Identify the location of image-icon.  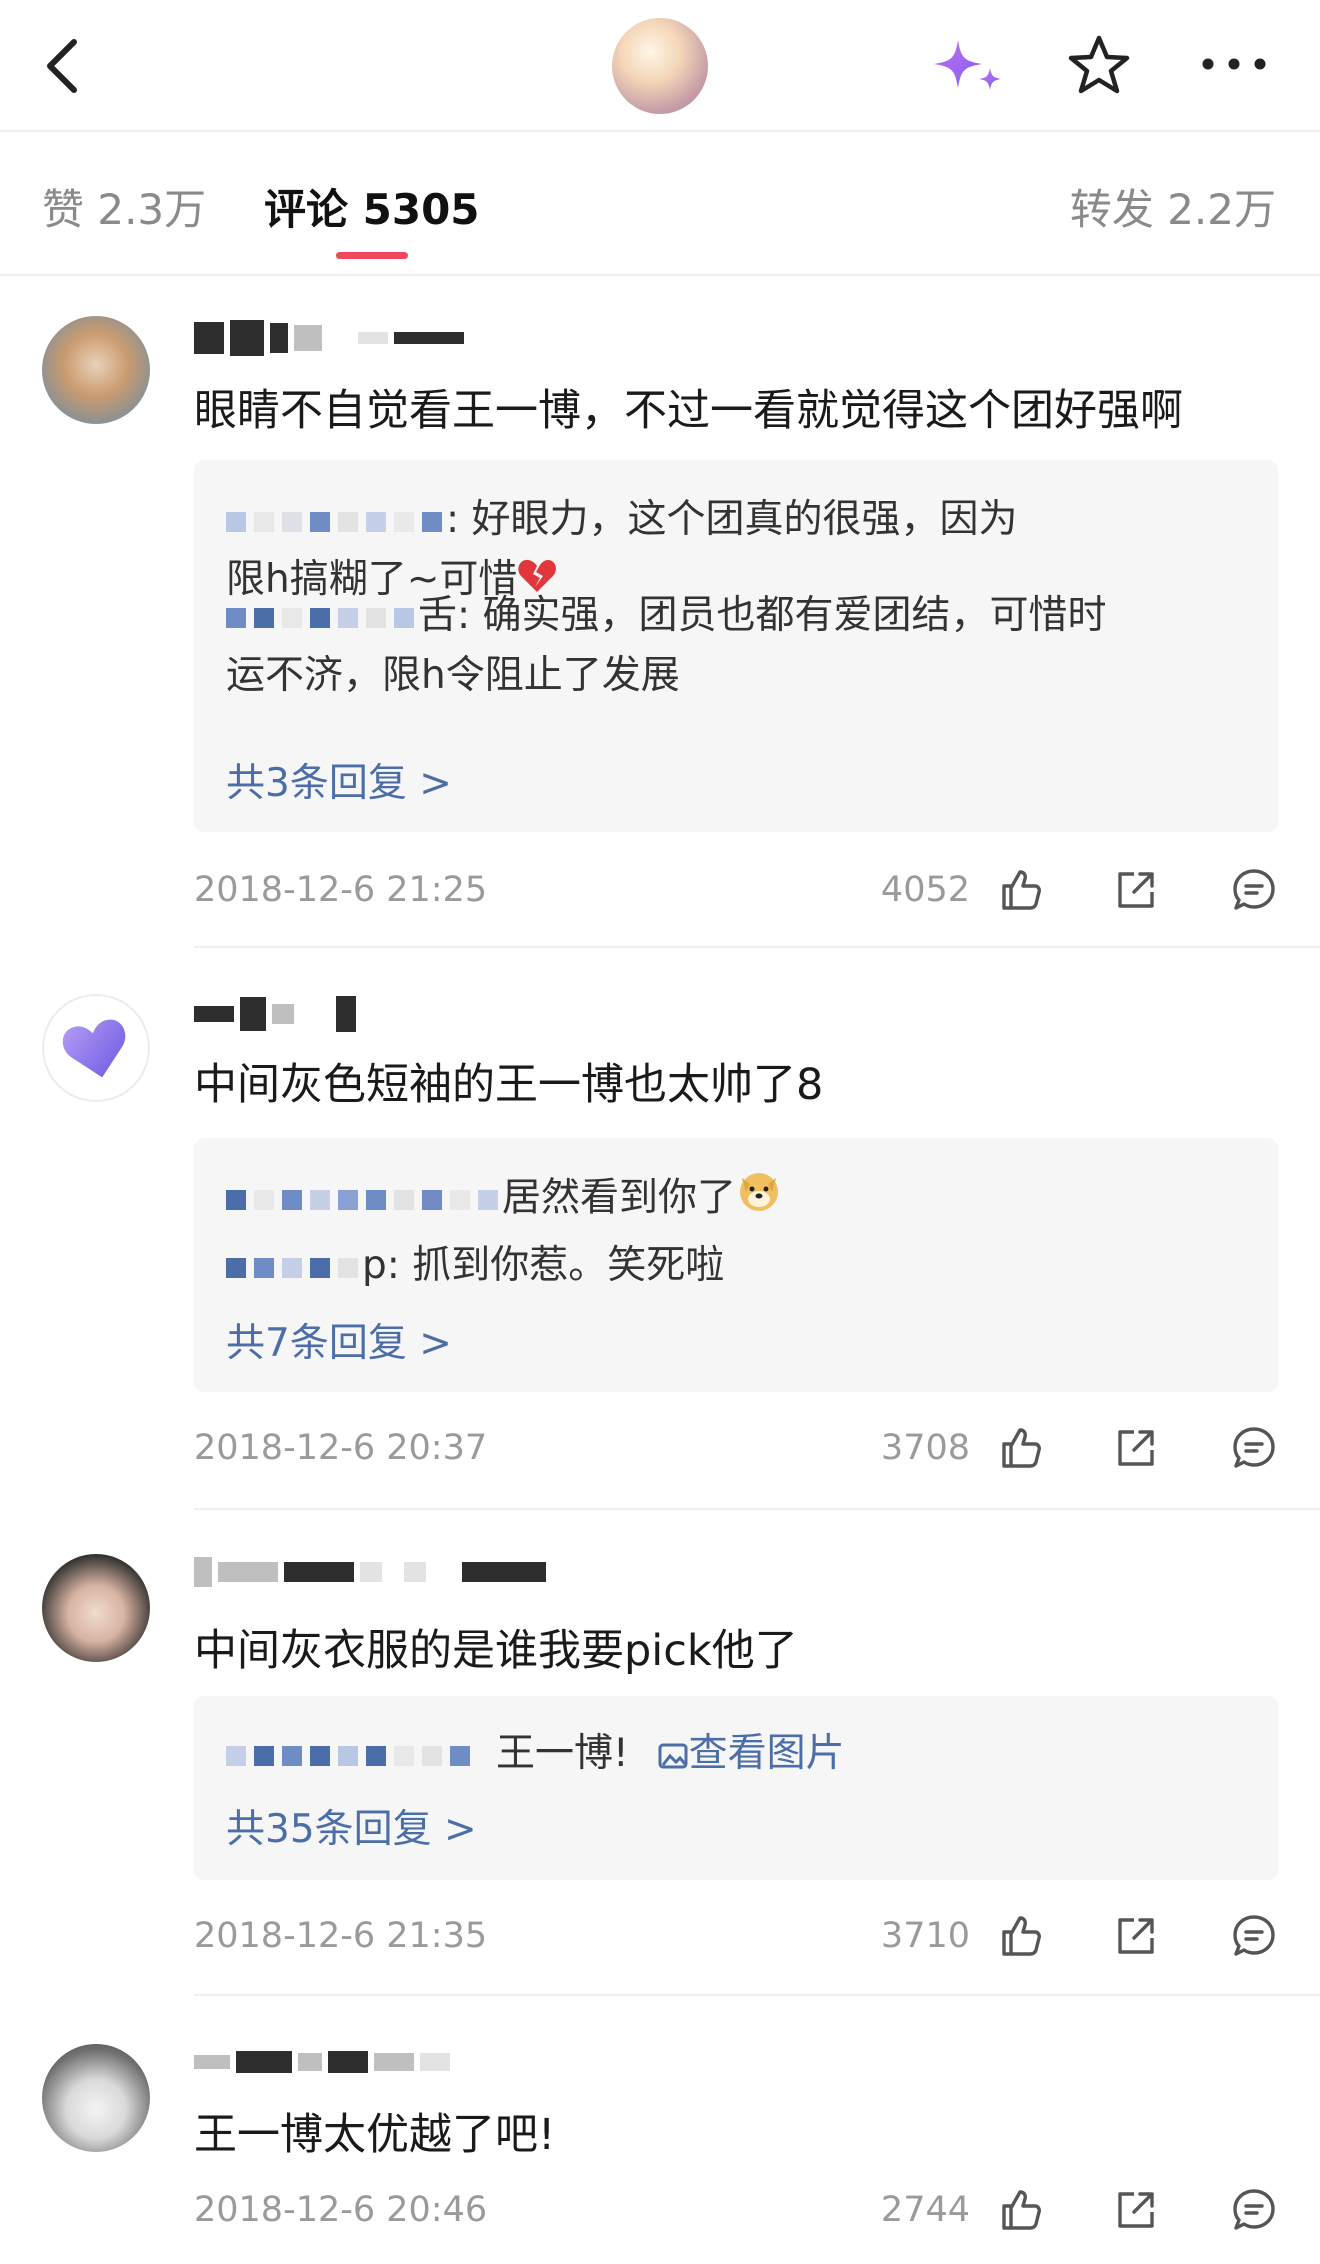
(673, 1755).